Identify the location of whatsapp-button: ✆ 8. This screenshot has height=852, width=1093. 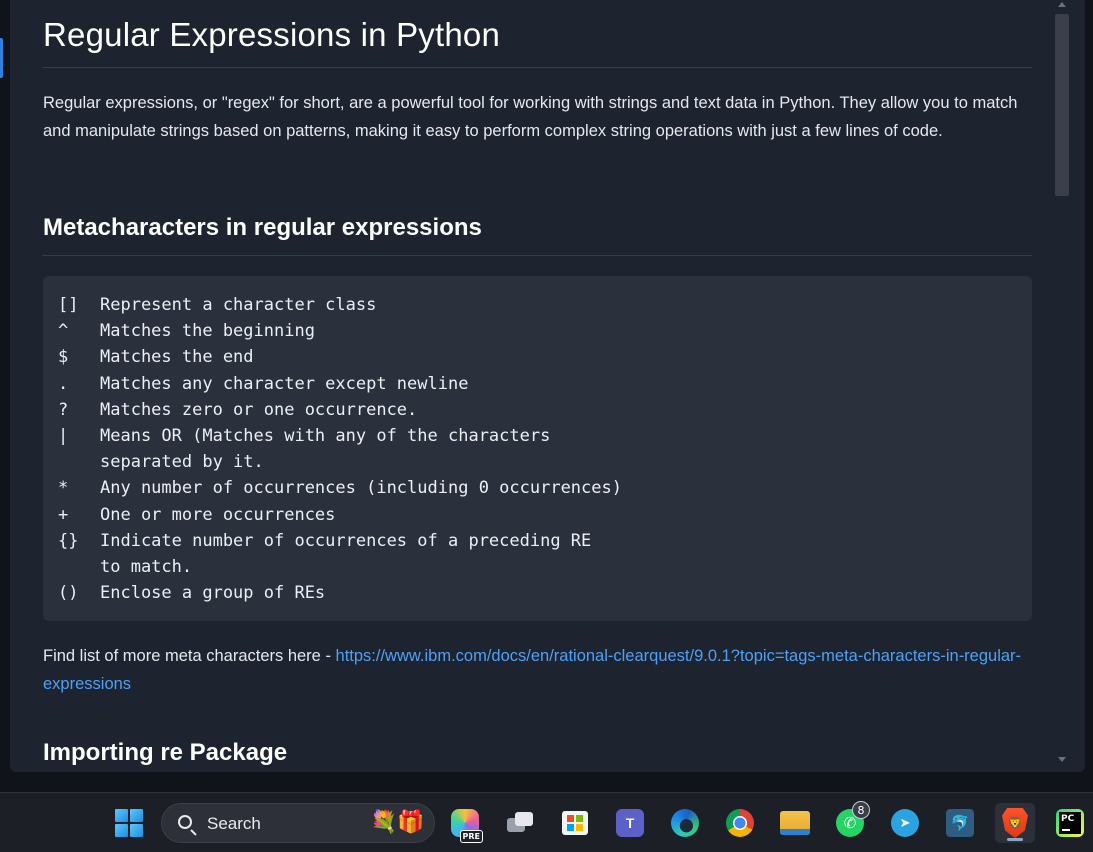
(850, 822).